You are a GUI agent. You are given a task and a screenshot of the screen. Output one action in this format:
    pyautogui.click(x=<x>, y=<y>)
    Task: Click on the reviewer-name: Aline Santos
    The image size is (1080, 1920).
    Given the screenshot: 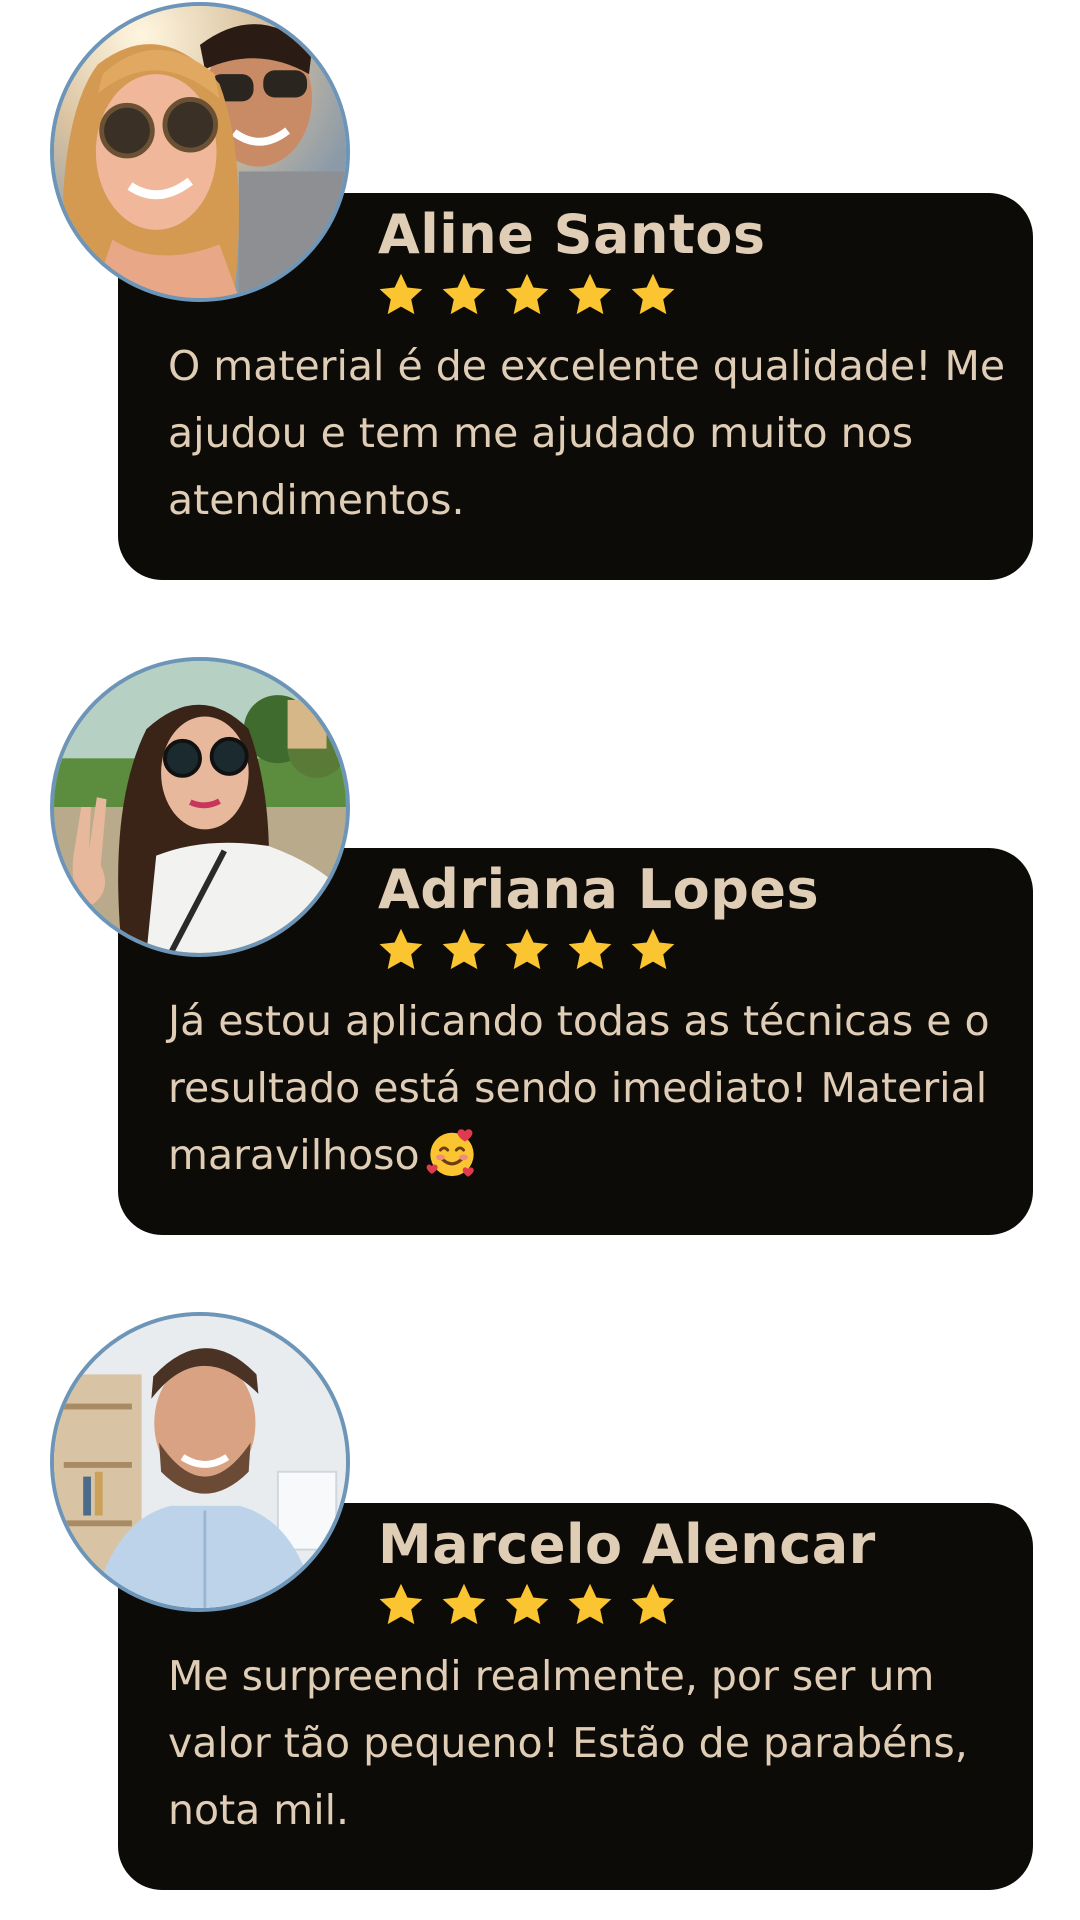 What is the action you would take?
    pyautogui.click(x=572, y=234)
    